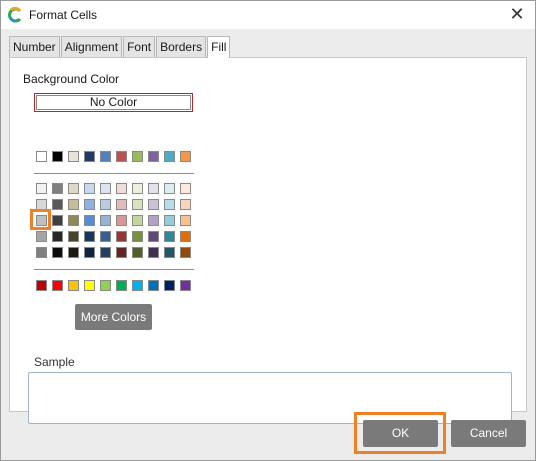 This screenshot has width=536, height=461. What do you see at coordinates (488, 433) in the screenshot?
I see `cancel-button: Cancel` at bounding box center [488, 433].